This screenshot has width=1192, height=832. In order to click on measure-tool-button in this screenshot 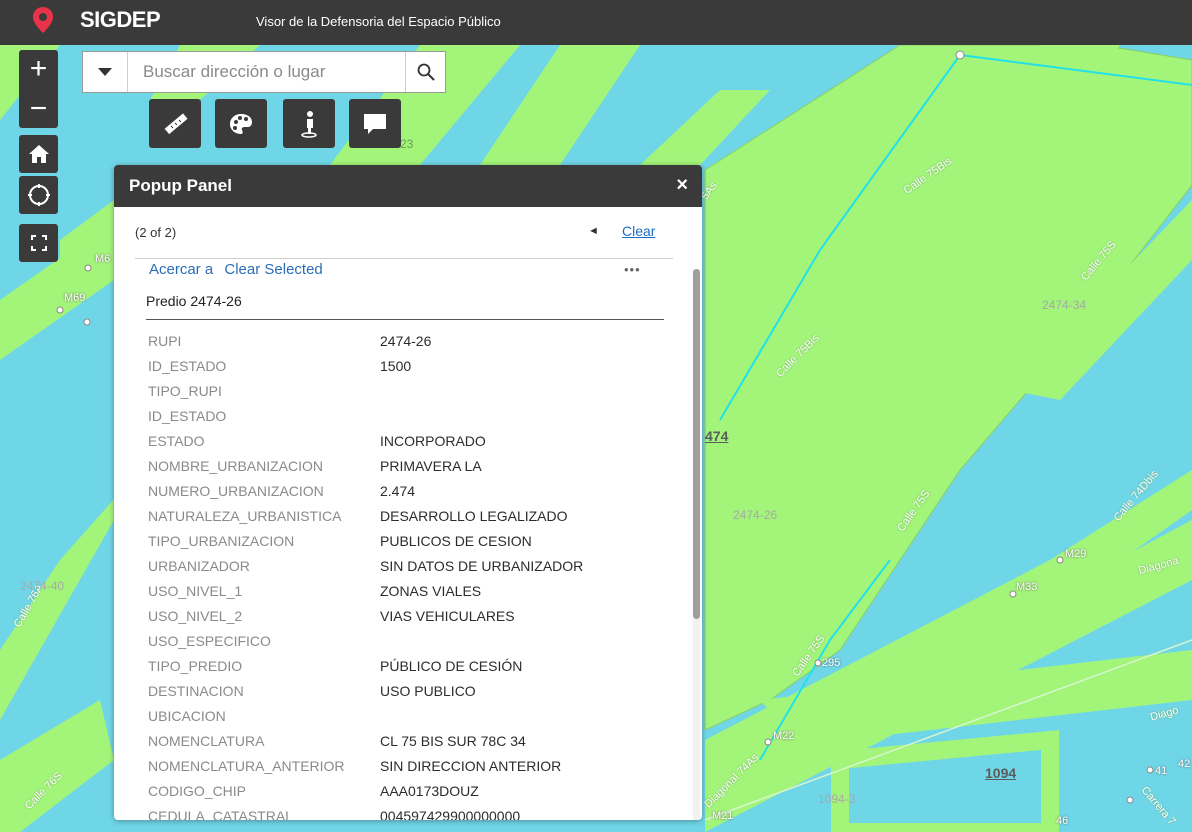, I will do `click(175, 123)`.